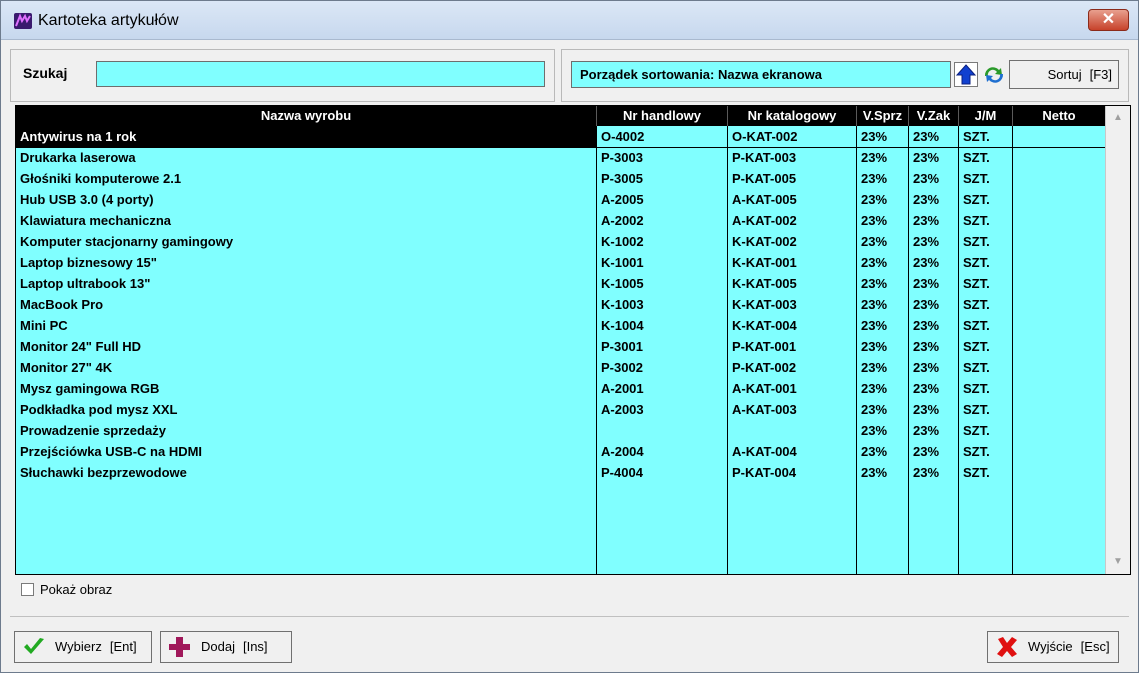 The height and width of the screenshot is (675, 1141). Describe the element at coordinates (569, 616) in the screenshot. I see `footer-divider` at that location.